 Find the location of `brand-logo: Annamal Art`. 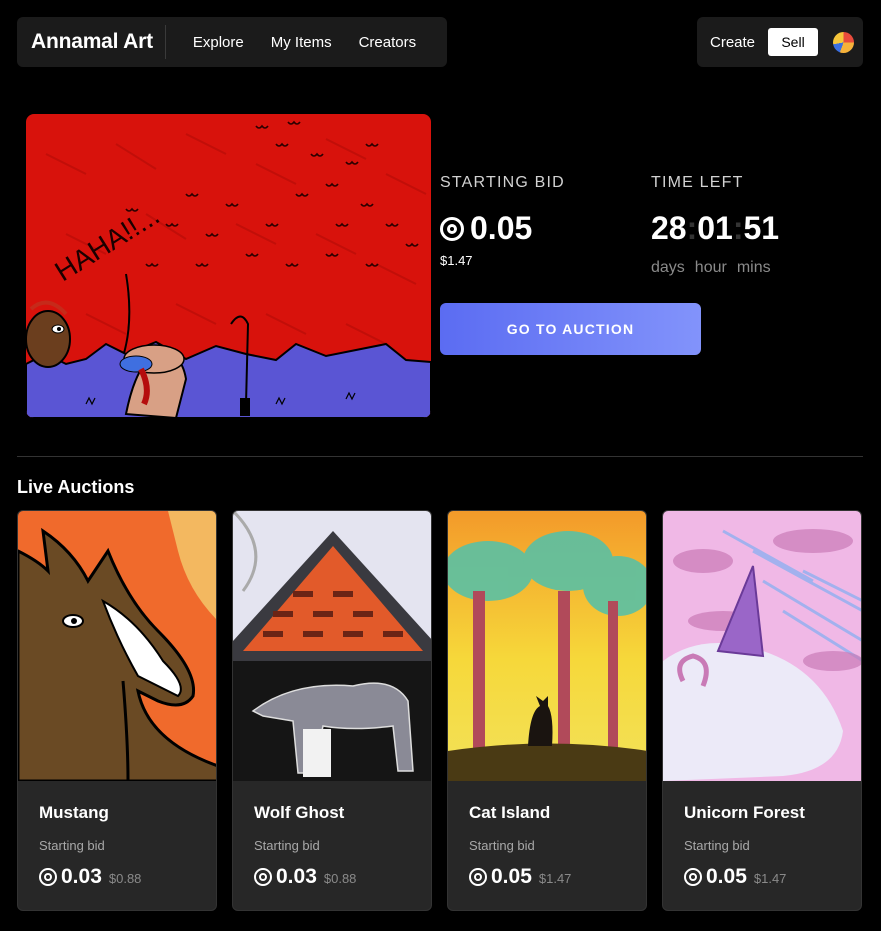

brand-logo: Annamal Art is located at coordinates (91, 42).